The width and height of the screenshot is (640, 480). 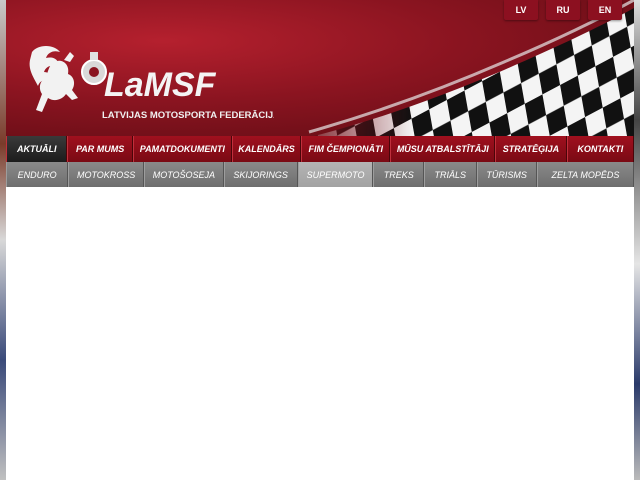 I want to click on subnav-item-trials: TRIĀLS, so click(x=450, y=174).